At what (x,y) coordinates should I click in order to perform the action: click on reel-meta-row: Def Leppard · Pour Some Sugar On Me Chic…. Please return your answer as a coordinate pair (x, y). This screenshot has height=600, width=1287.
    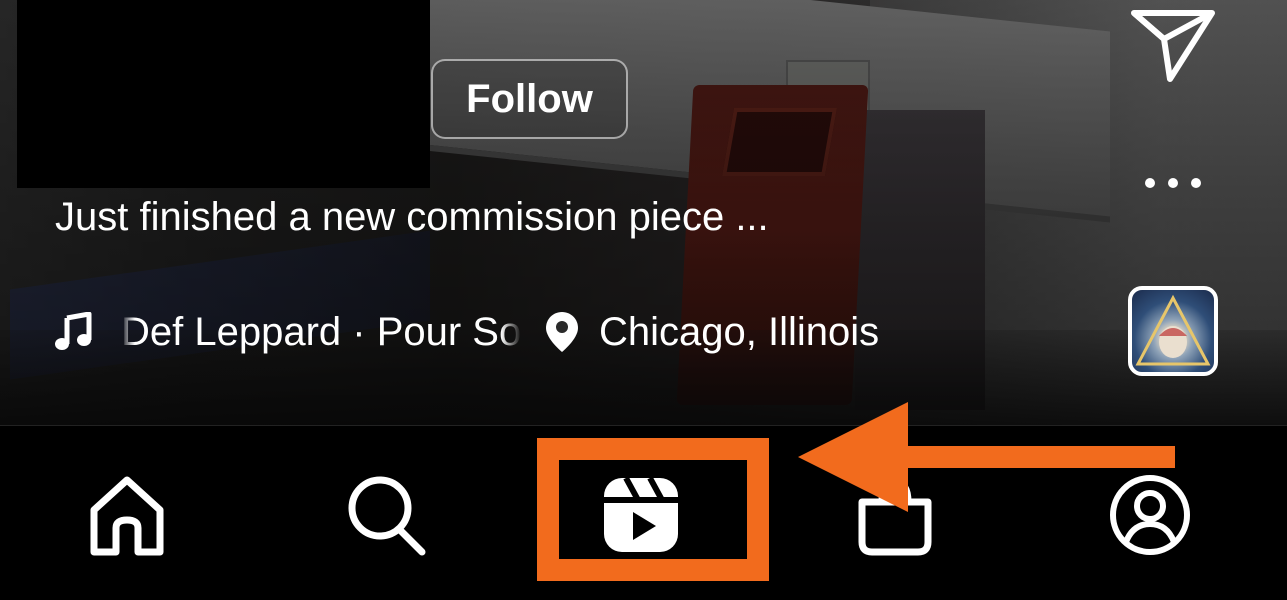
    Looking at the image, I should click on (467, 332).